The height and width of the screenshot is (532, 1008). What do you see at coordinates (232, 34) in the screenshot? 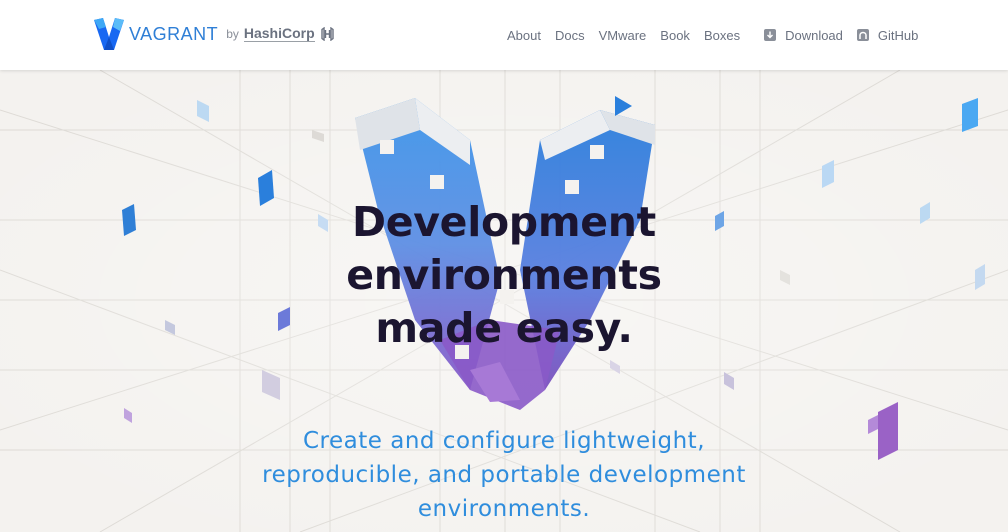
I see `brand-by-text: by` at bounding box center [232, 34].